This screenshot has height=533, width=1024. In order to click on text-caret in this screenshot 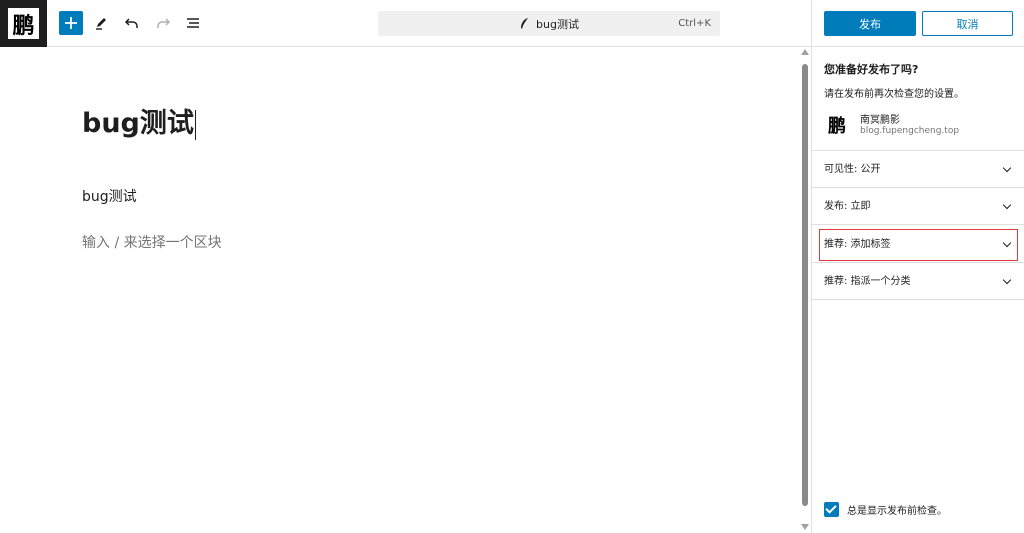, I will do `click(195, 124)`.